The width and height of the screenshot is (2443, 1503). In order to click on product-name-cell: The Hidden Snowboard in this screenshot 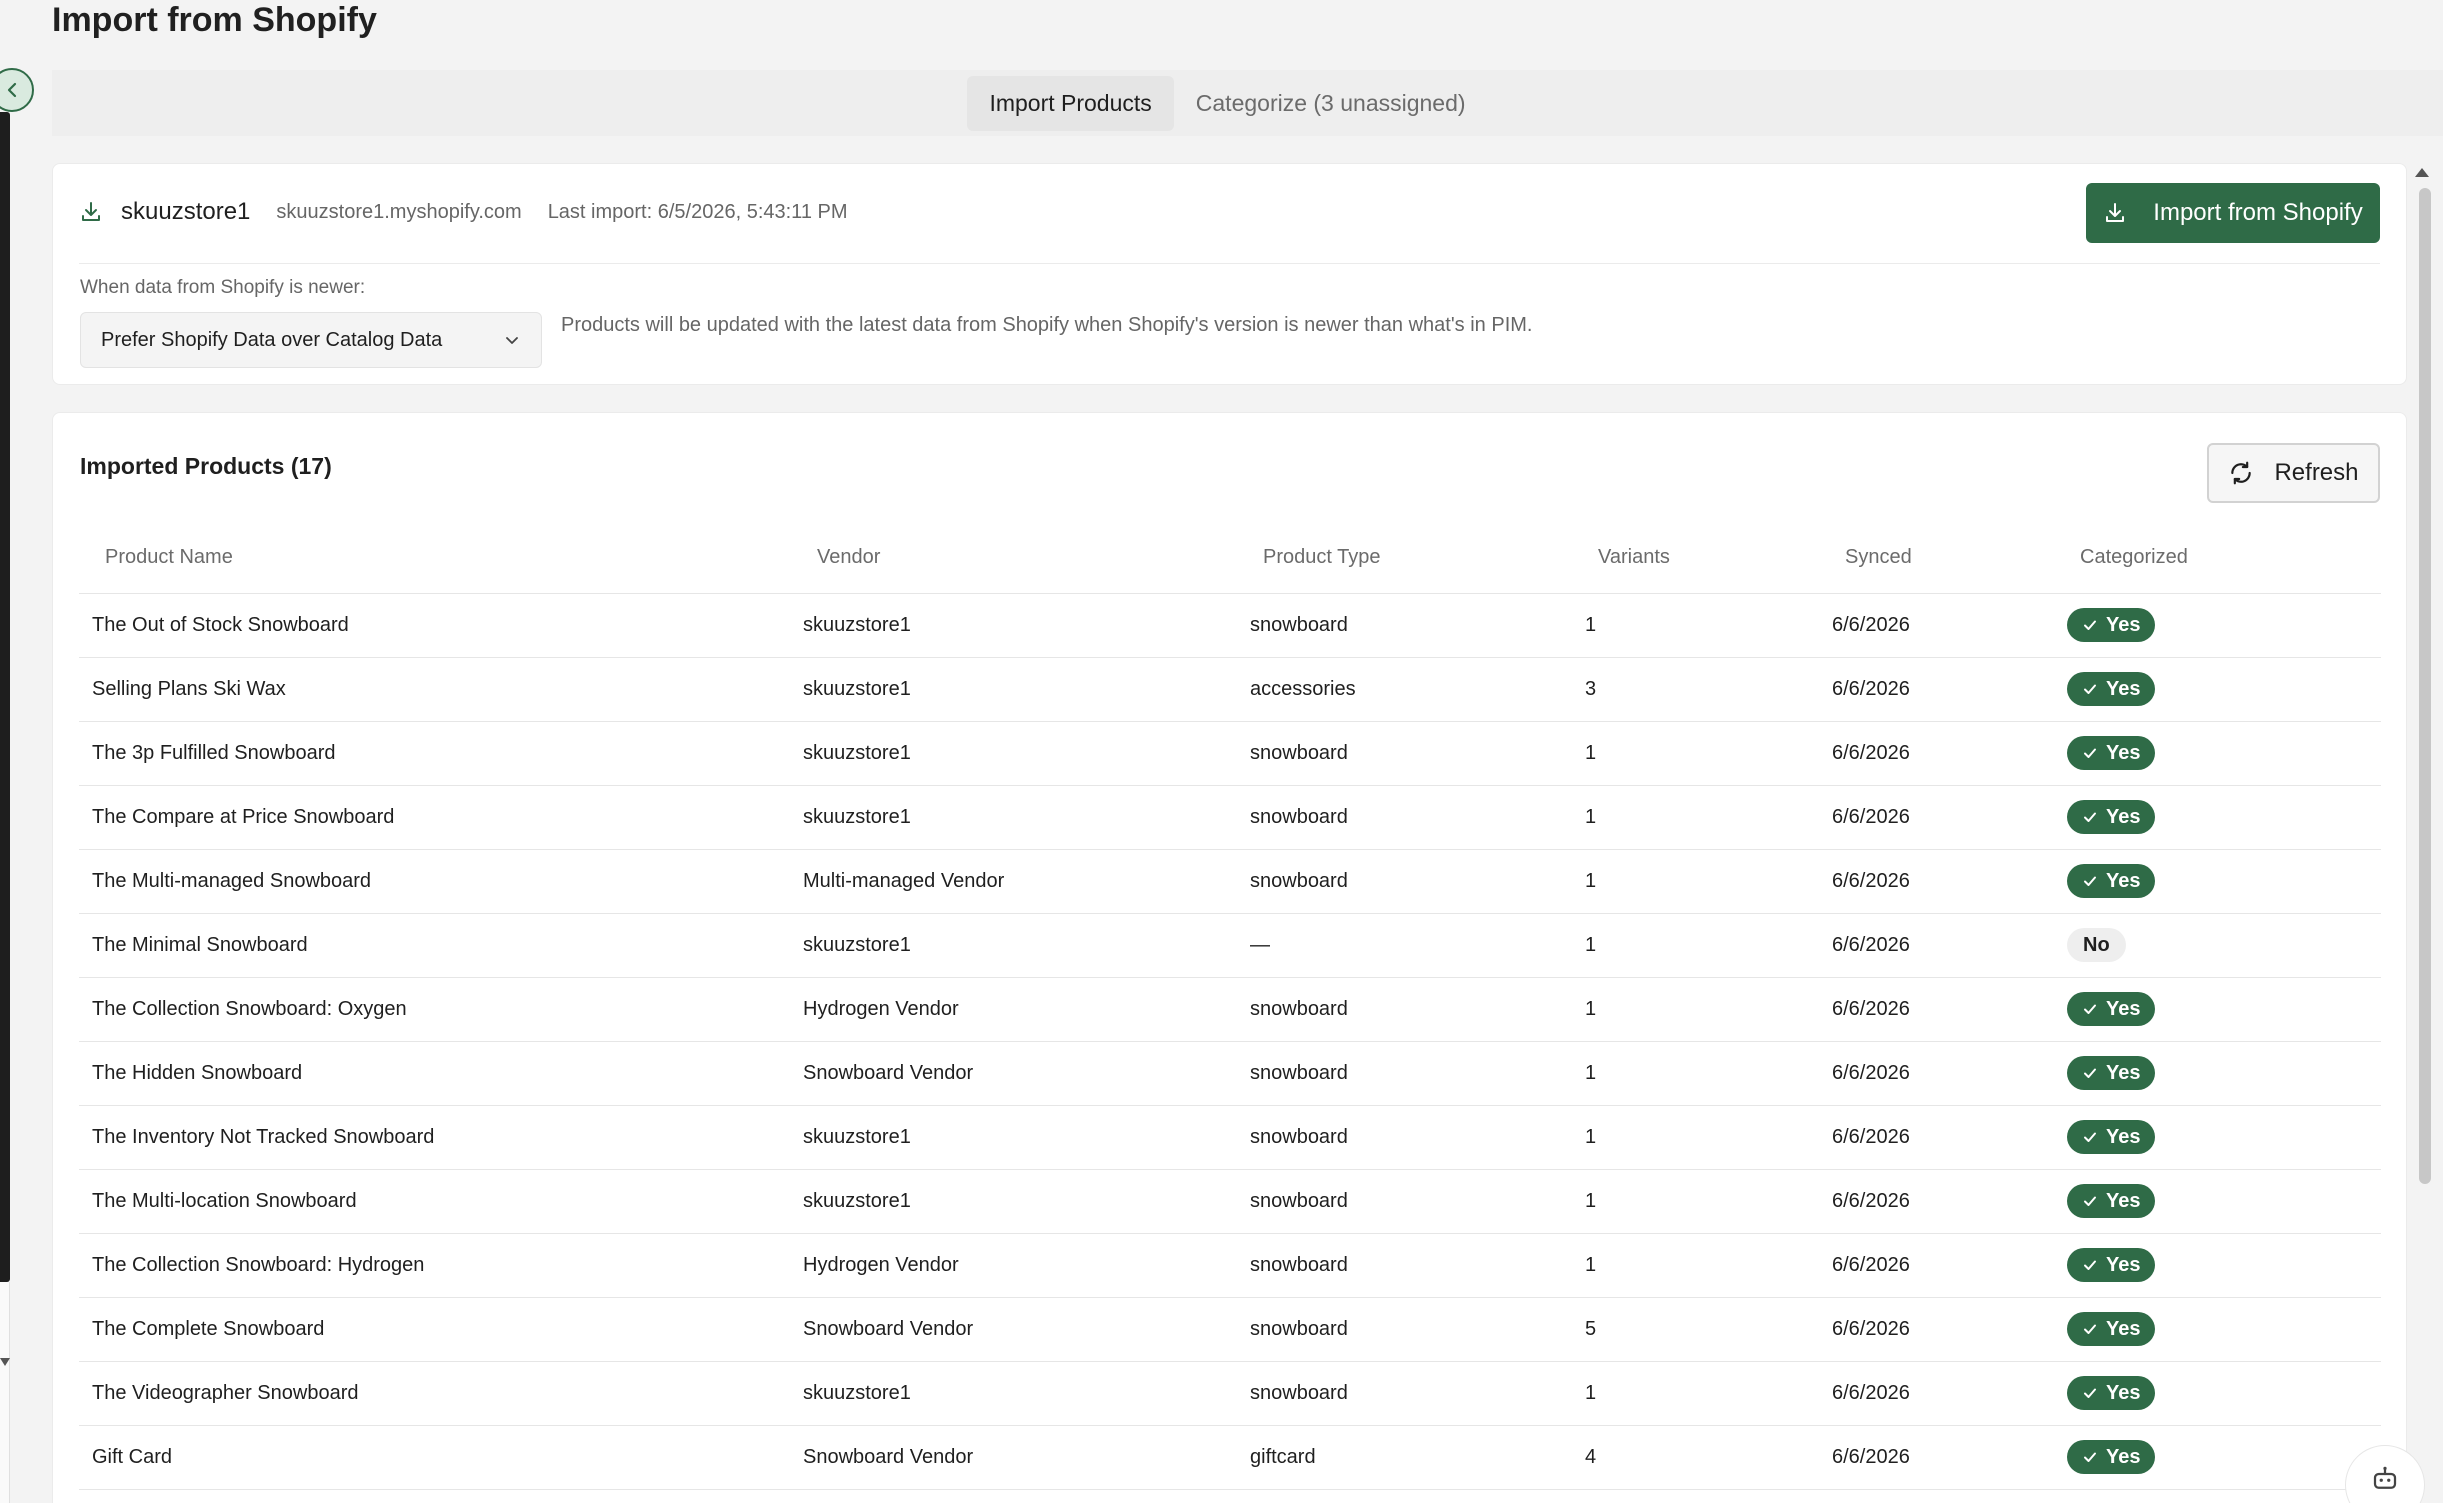, I will do `click(441, 1073)`.